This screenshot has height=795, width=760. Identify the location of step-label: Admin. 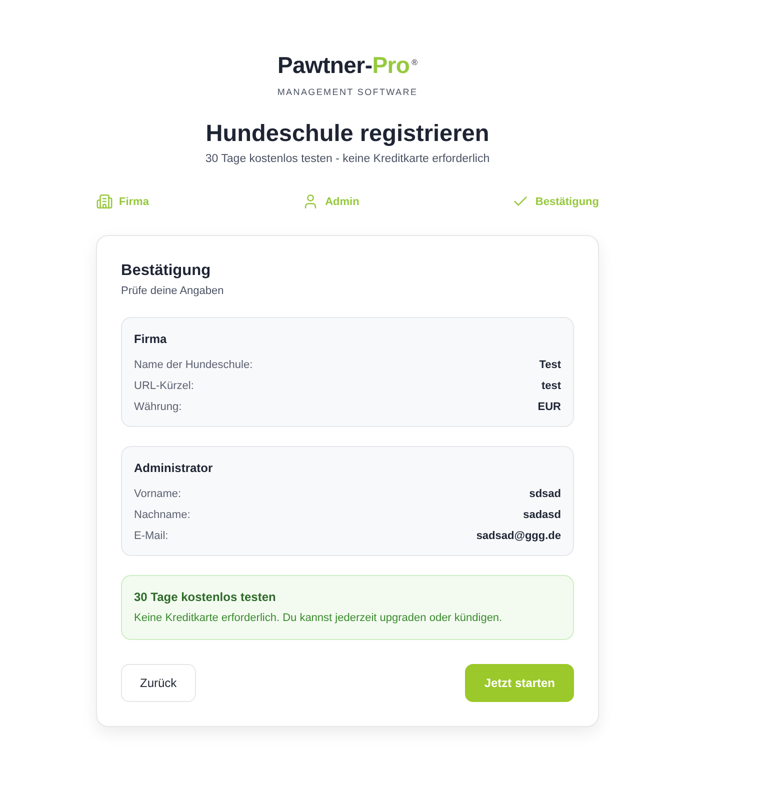
(342, 201).